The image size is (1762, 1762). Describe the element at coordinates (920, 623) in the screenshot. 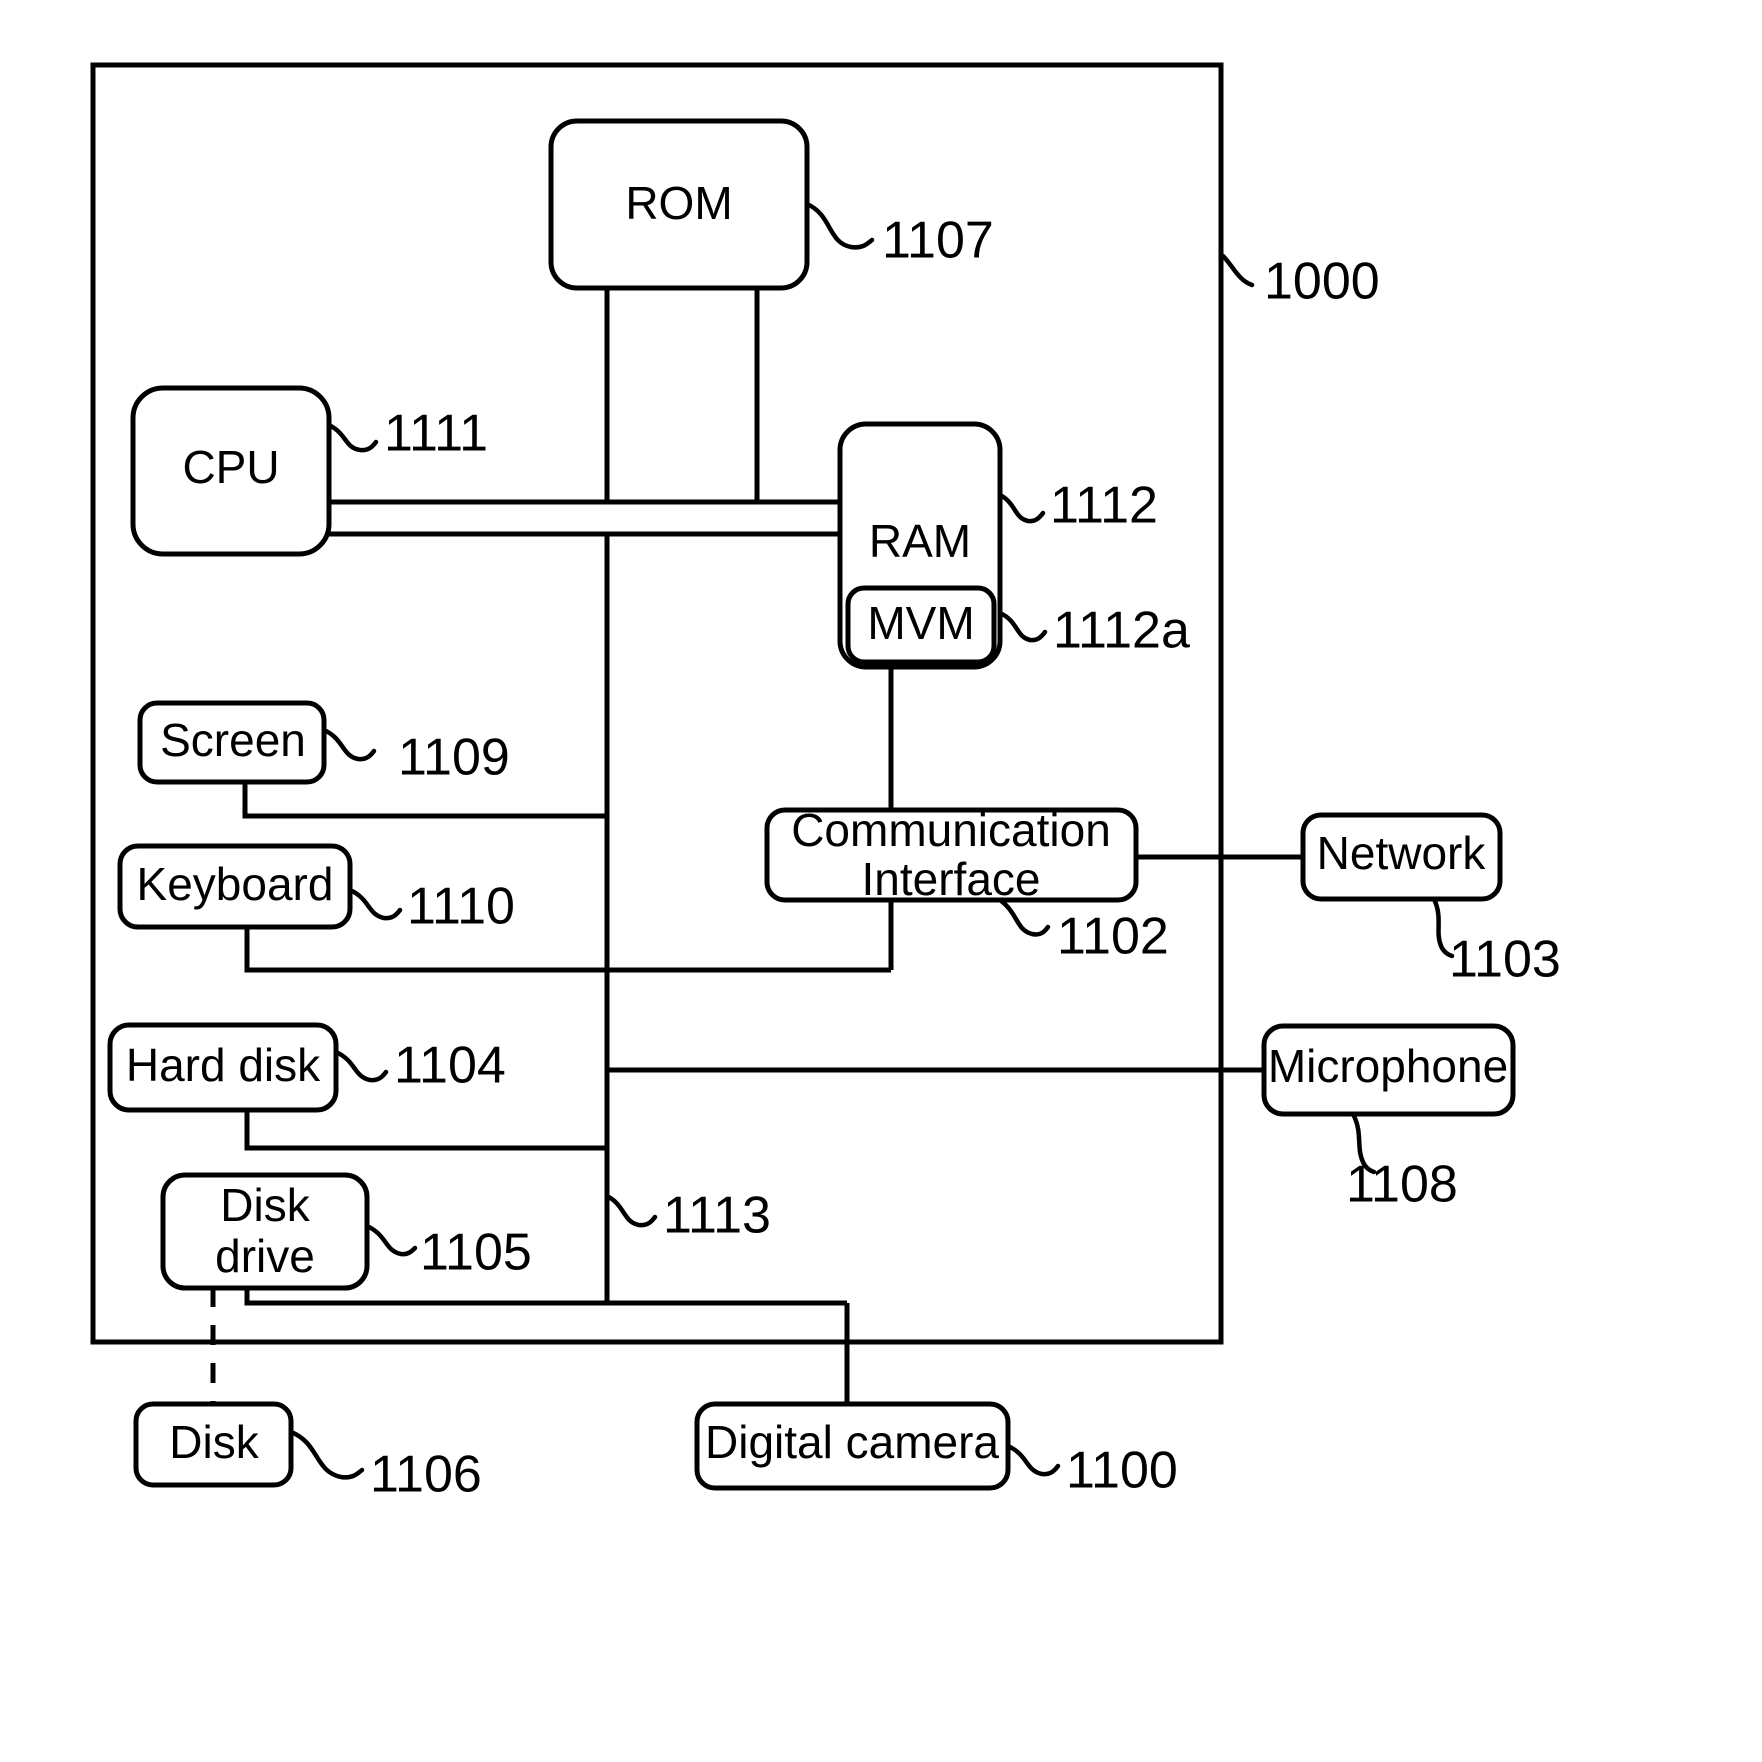

I see `block-mvm-label: MVM` at that location.